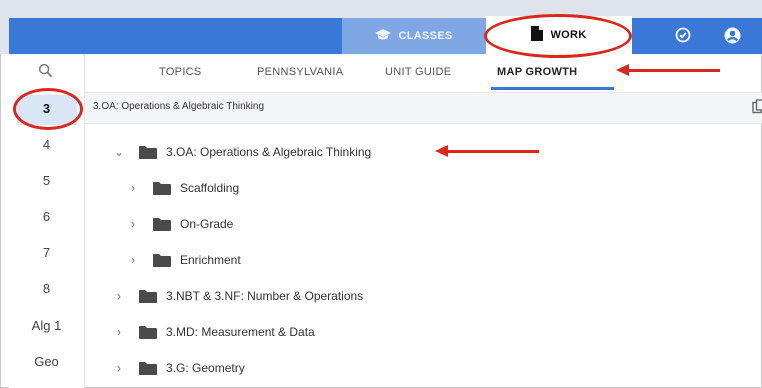 The image size is (762, 388). I want to click on search-icon, so click(46, 71).